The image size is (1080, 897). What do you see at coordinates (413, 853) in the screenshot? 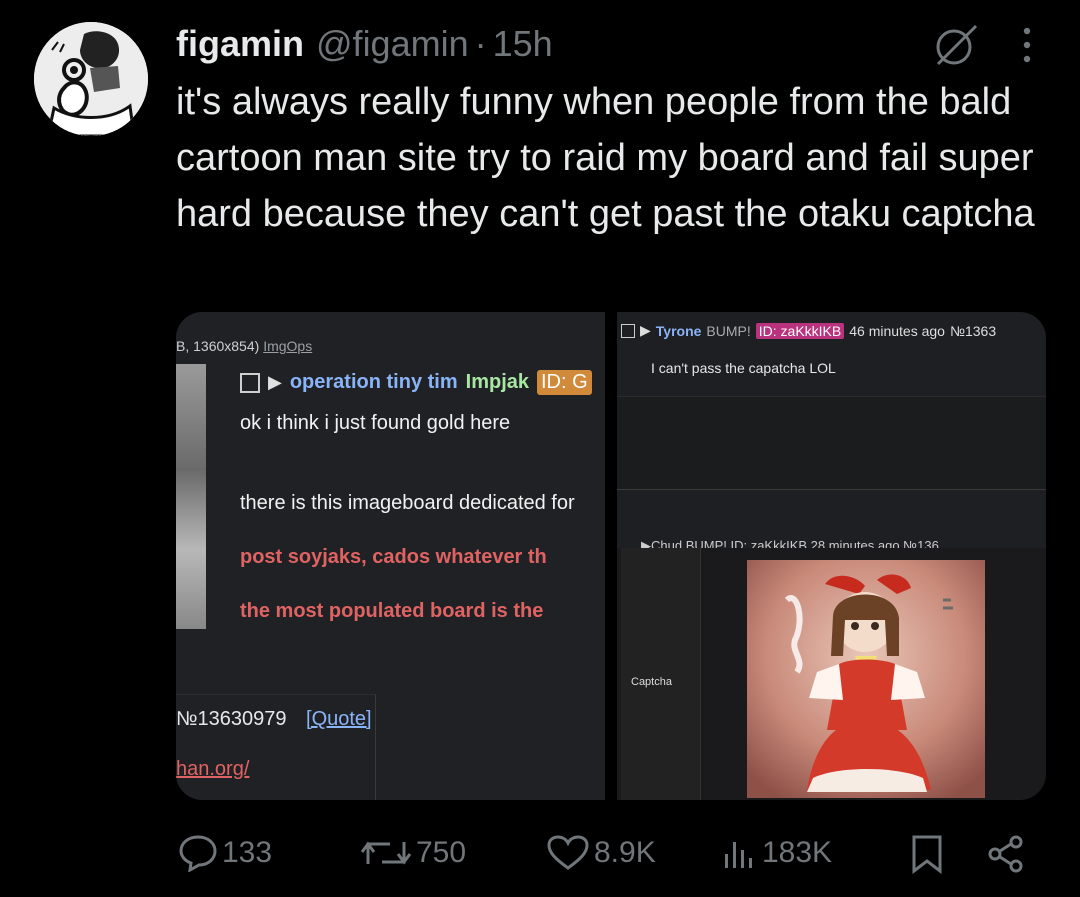
I see `repost-button: 750` at bounding box center [413, 853].